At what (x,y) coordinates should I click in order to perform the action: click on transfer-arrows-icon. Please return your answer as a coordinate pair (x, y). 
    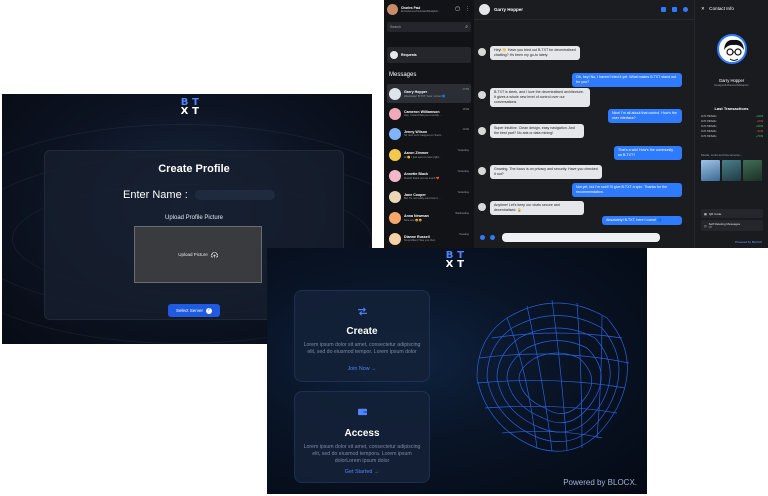
    Looking at the image, I should click on (362, 311).